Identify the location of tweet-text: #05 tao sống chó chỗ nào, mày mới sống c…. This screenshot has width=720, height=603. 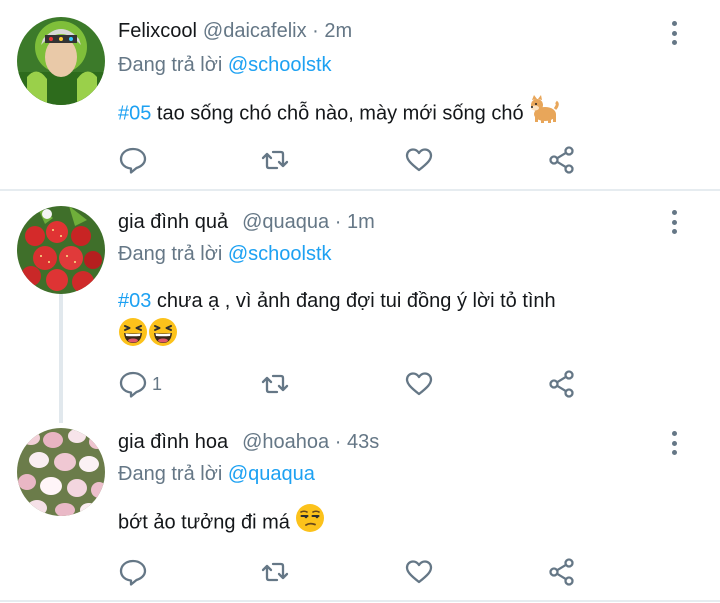
(403, 114).